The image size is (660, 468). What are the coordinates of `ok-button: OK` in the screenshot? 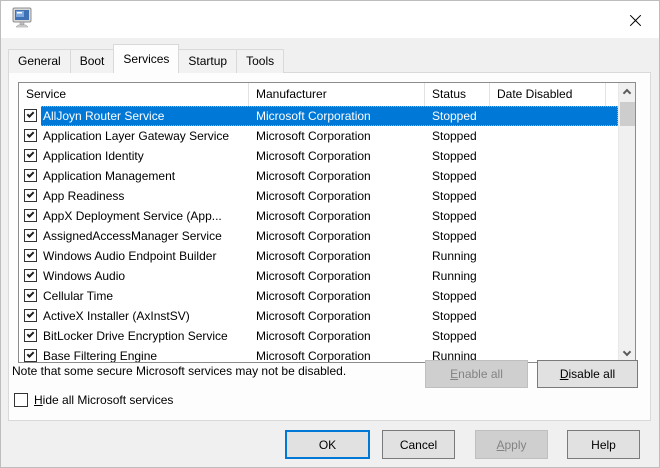 It's located at (327, 444).